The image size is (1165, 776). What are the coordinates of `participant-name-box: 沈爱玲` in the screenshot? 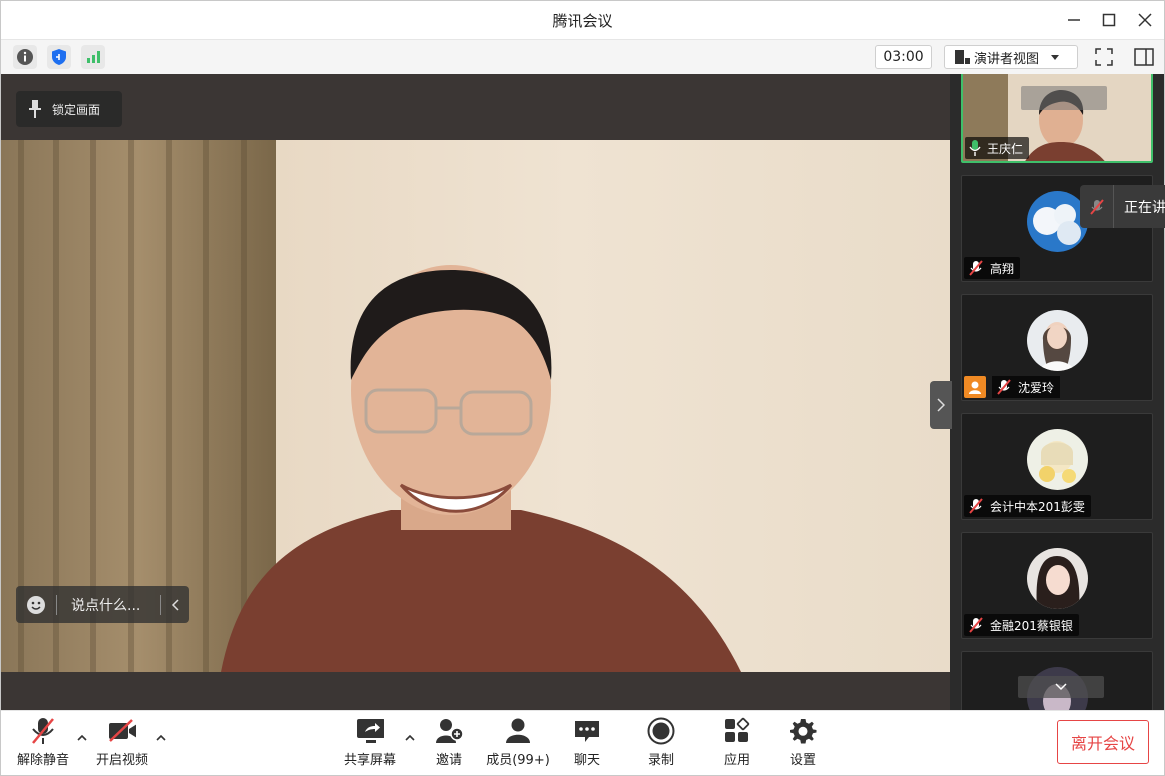 It's located at (1026, 387).